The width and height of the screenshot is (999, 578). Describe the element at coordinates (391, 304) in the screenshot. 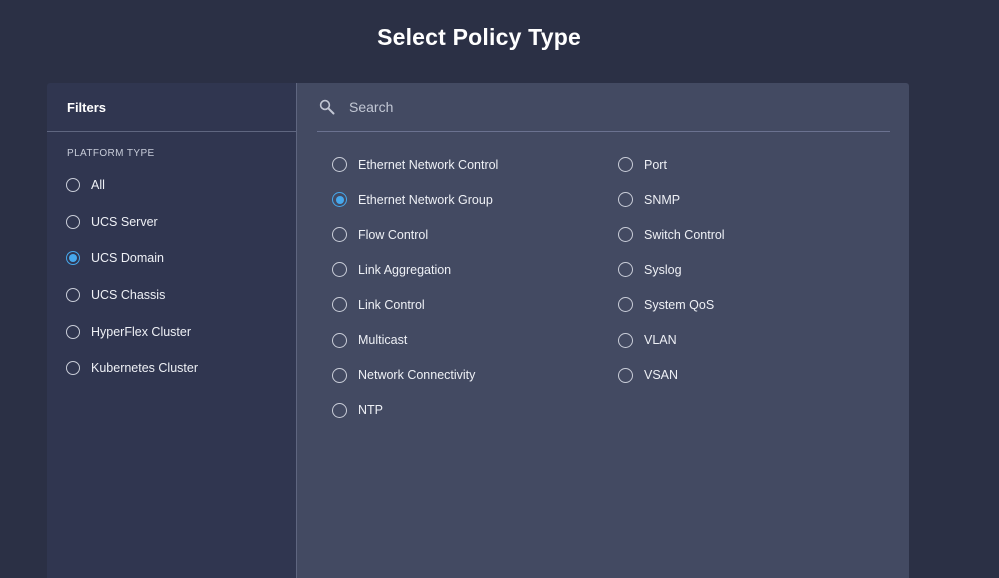

I see `policy-option-label: Link Control` at that location.